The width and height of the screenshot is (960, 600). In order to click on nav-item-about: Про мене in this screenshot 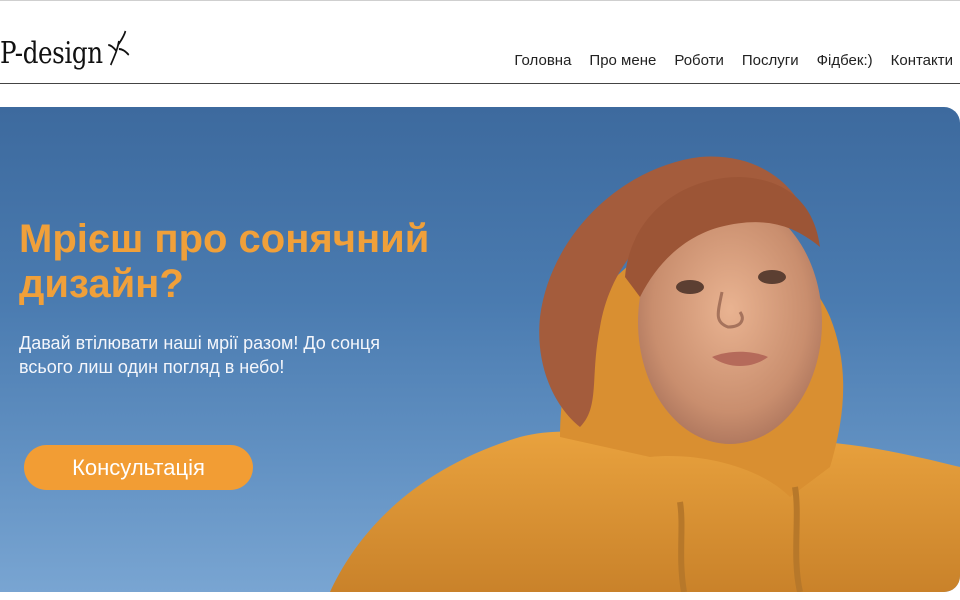, I will do `click(622, 60)`.